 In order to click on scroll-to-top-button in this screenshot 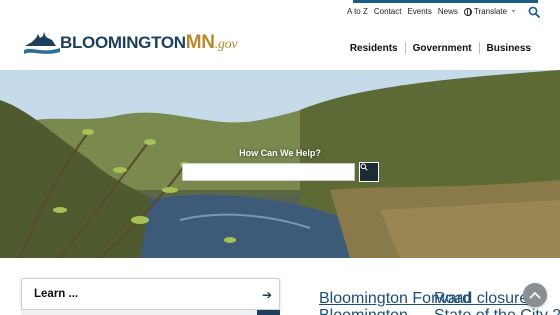, I will do `click(535, 295)`.